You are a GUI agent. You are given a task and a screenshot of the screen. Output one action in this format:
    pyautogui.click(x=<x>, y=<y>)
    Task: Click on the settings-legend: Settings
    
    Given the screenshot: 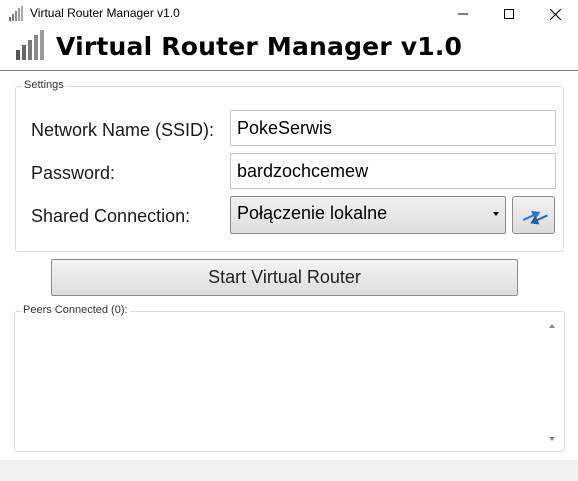 What is the action you would take?
    pyautogui.click(x=44, y=85)
    